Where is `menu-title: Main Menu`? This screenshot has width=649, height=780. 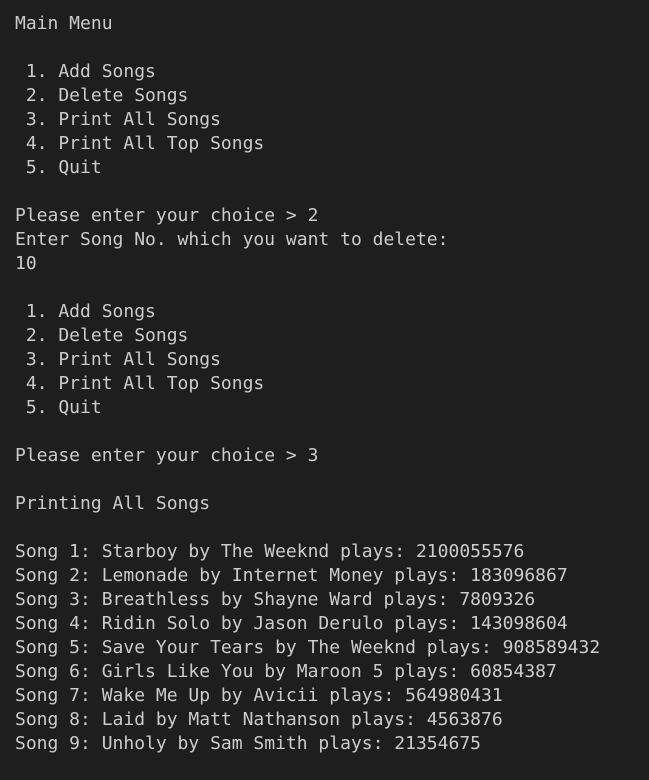
menu-title: Main Menu is located at coordinates (64, 23).